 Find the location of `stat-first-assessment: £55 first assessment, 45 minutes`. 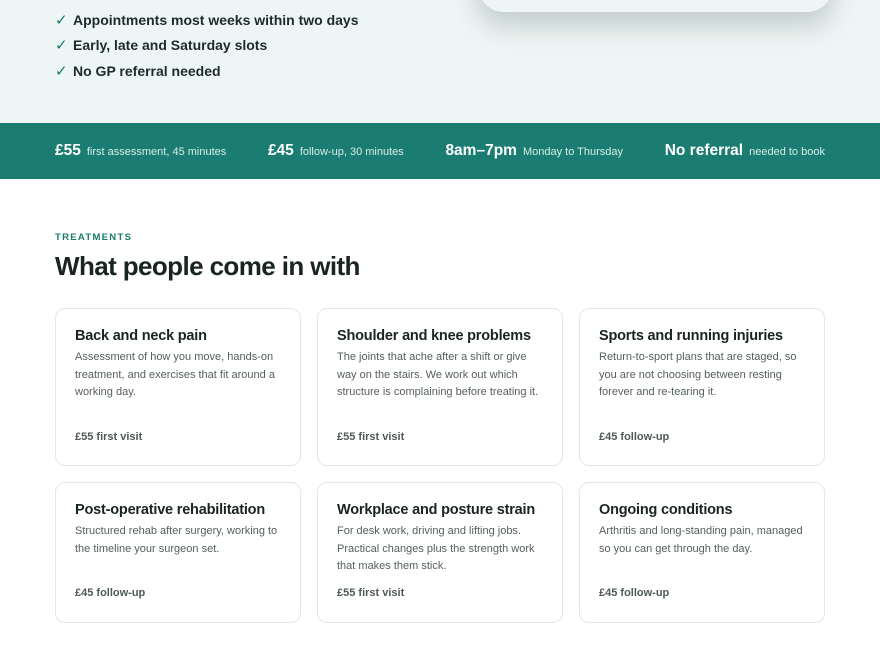

stat-first-assessment: £55 first assessment, 45 minutes is located at coordinates (140, 151).